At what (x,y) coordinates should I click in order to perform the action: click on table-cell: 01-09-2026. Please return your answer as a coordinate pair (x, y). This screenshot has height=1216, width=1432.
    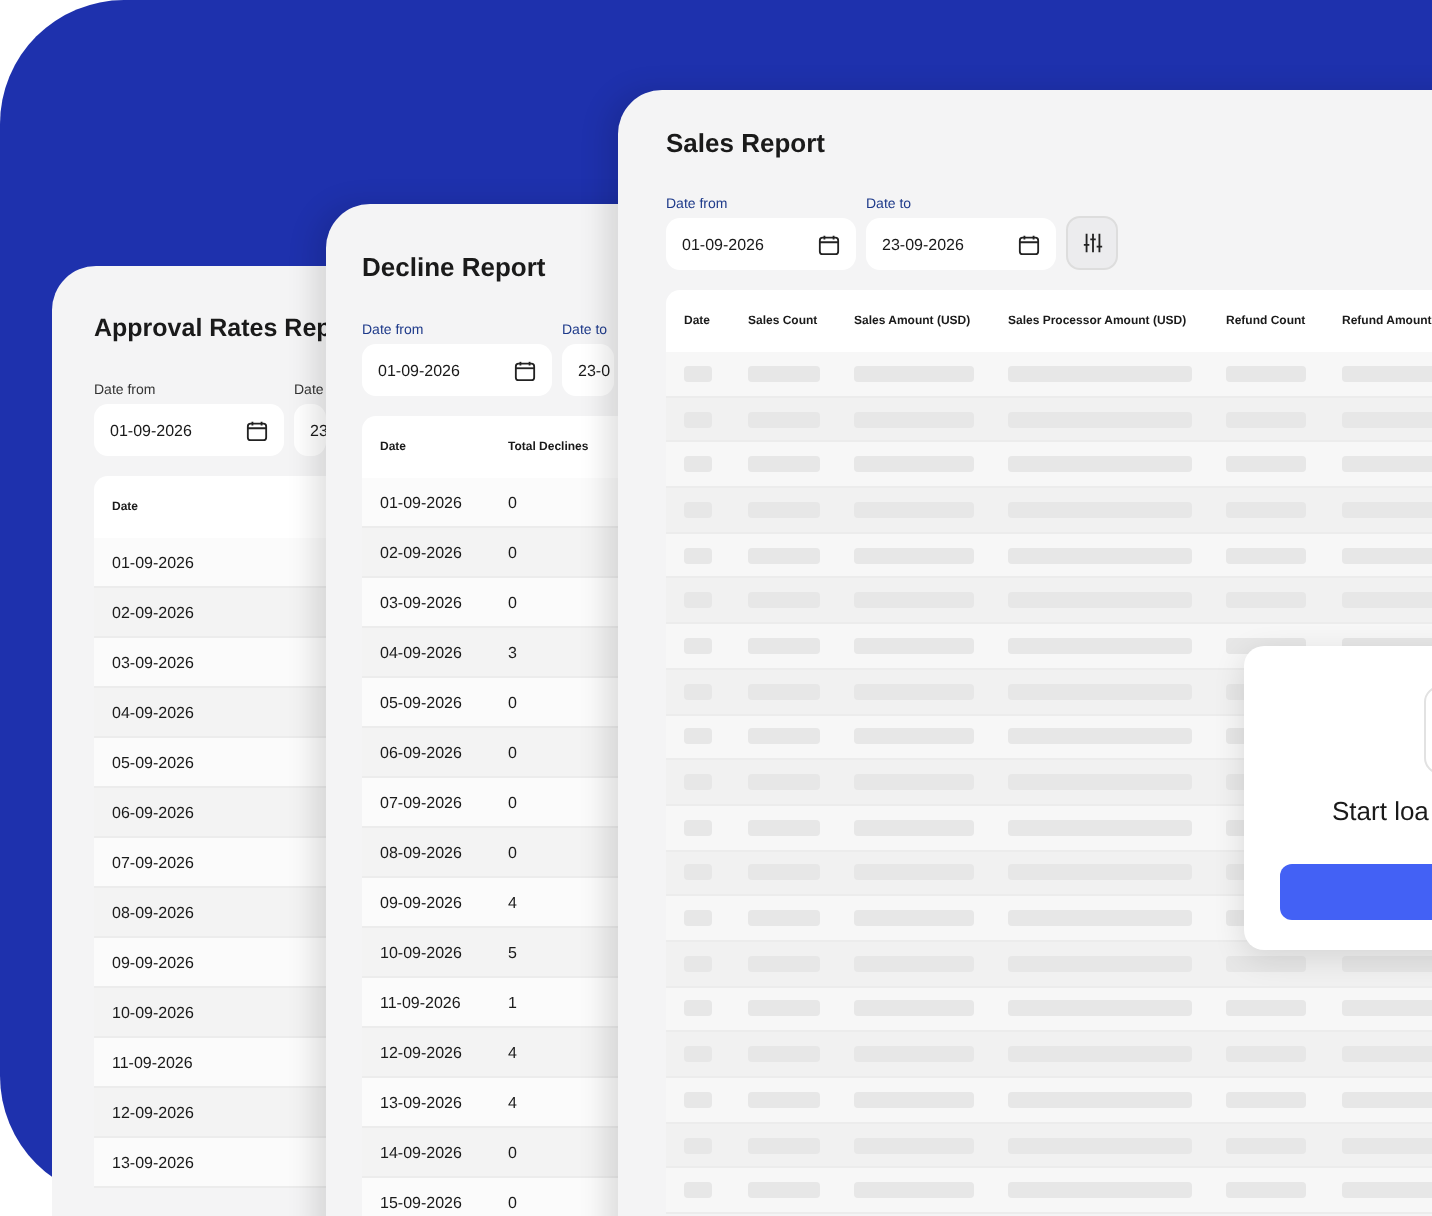
    Looking at the image, I should click on (153, 562).